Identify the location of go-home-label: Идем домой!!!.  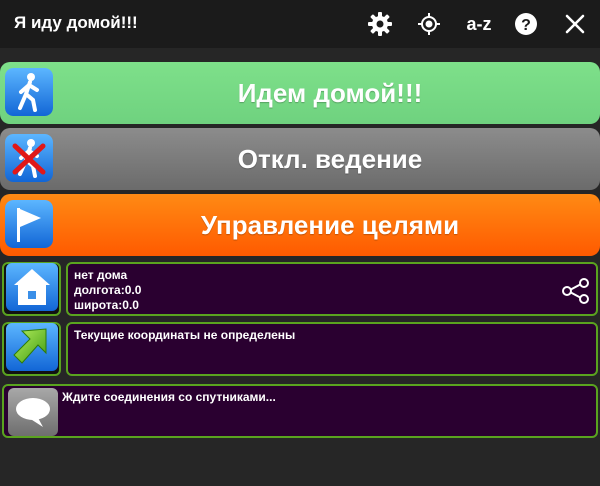
(330, 92).